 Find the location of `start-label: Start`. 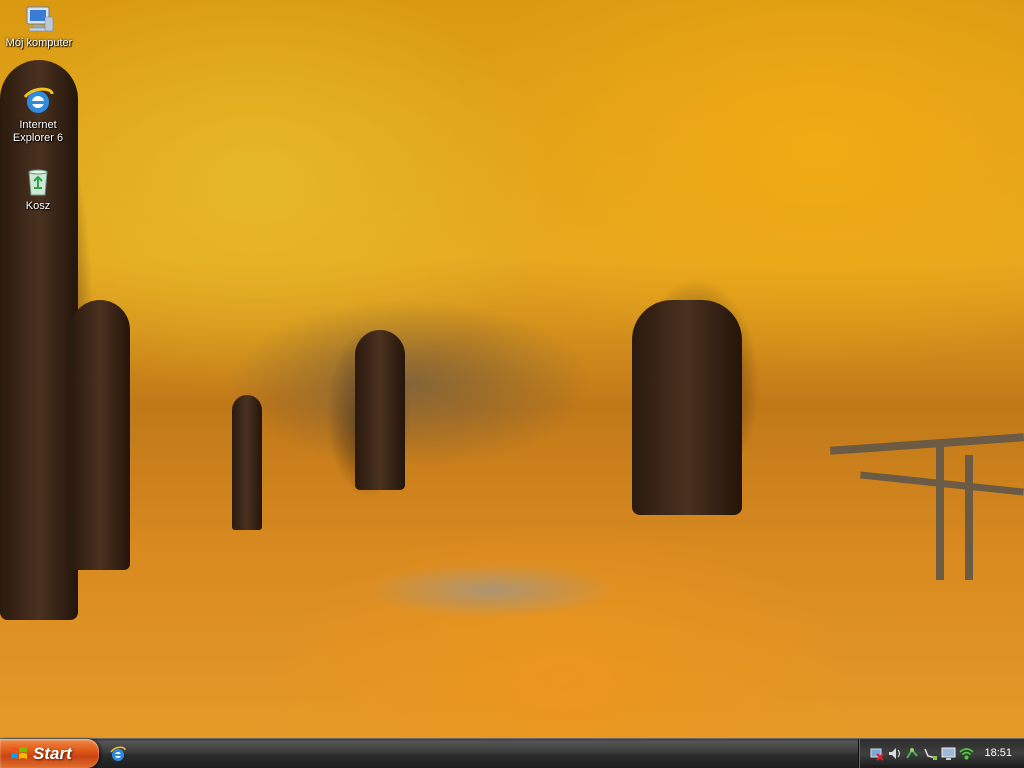

start-label: Start is located at coordinates (52, 753).